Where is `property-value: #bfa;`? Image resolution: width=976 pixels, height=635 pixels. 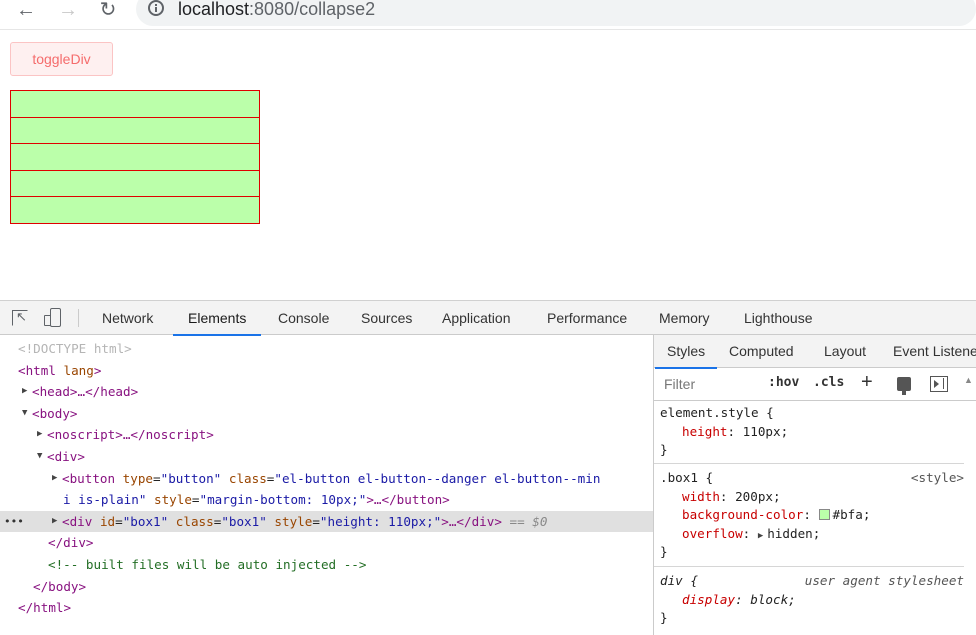
property-value: #bfa; is located at coordinates (851, 514).